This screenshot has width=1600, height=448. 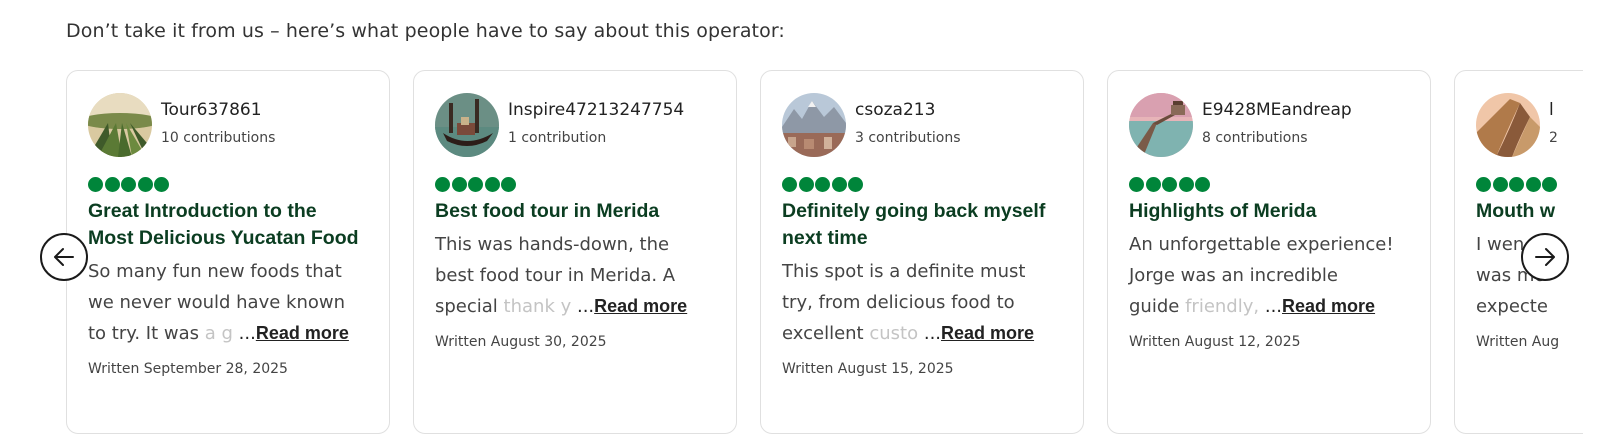 I want to click on reviewer-name: Inspire47213247754, so click(x=596, y=110).